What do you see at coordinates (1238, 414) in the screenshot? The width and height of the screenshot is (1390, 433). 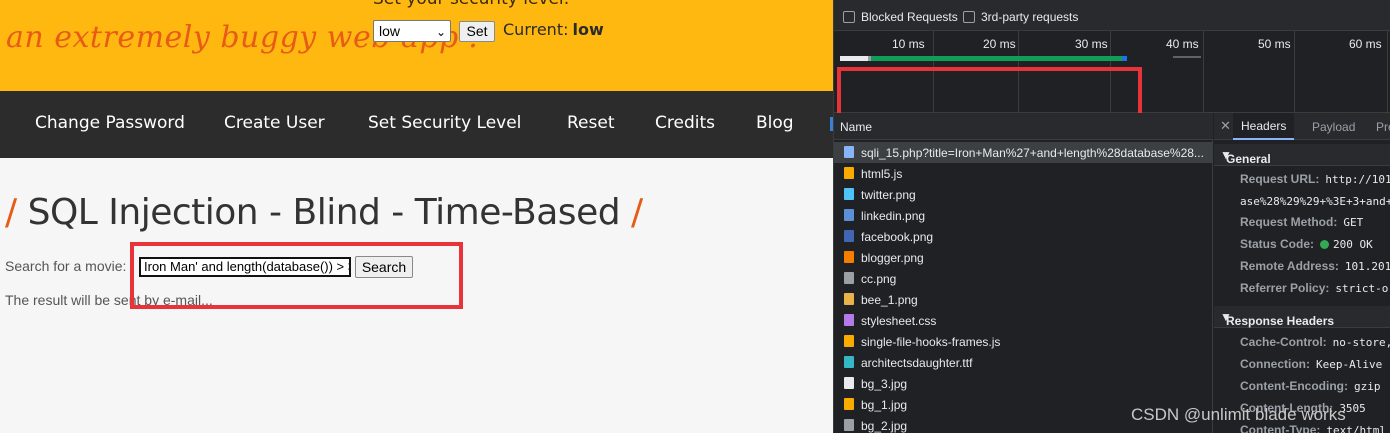 I see `watermark: CSDN @unlimit blade works` at bounding box center [1238, 414].